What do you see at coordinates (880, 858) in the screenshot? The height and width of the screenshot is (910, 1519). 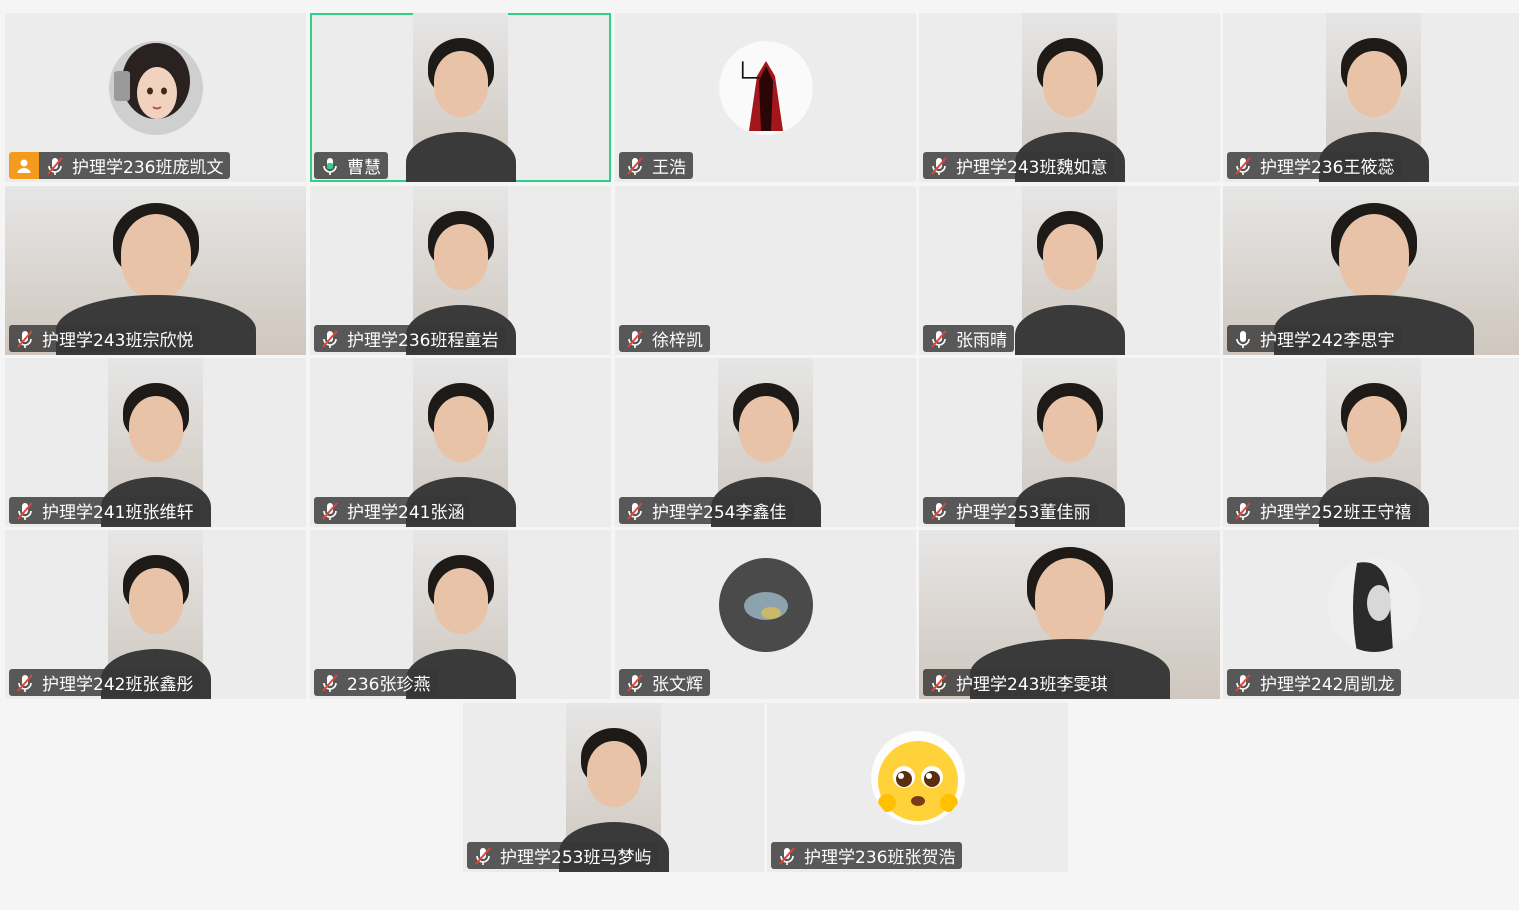 I see `participant-name: 护理学236班张贺浩` at bounding box center [880, 858].